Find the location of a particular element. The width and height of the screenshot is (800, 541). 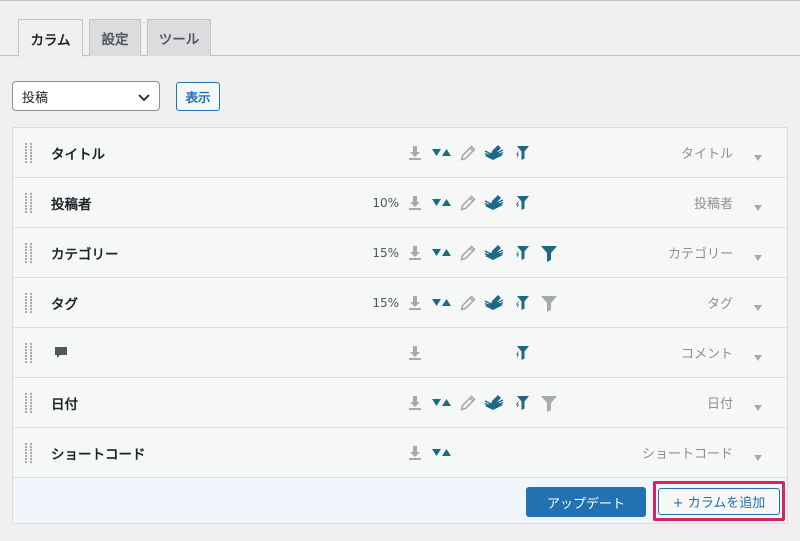

column-row: 日付 日付 is located at coordinates (400, 403).